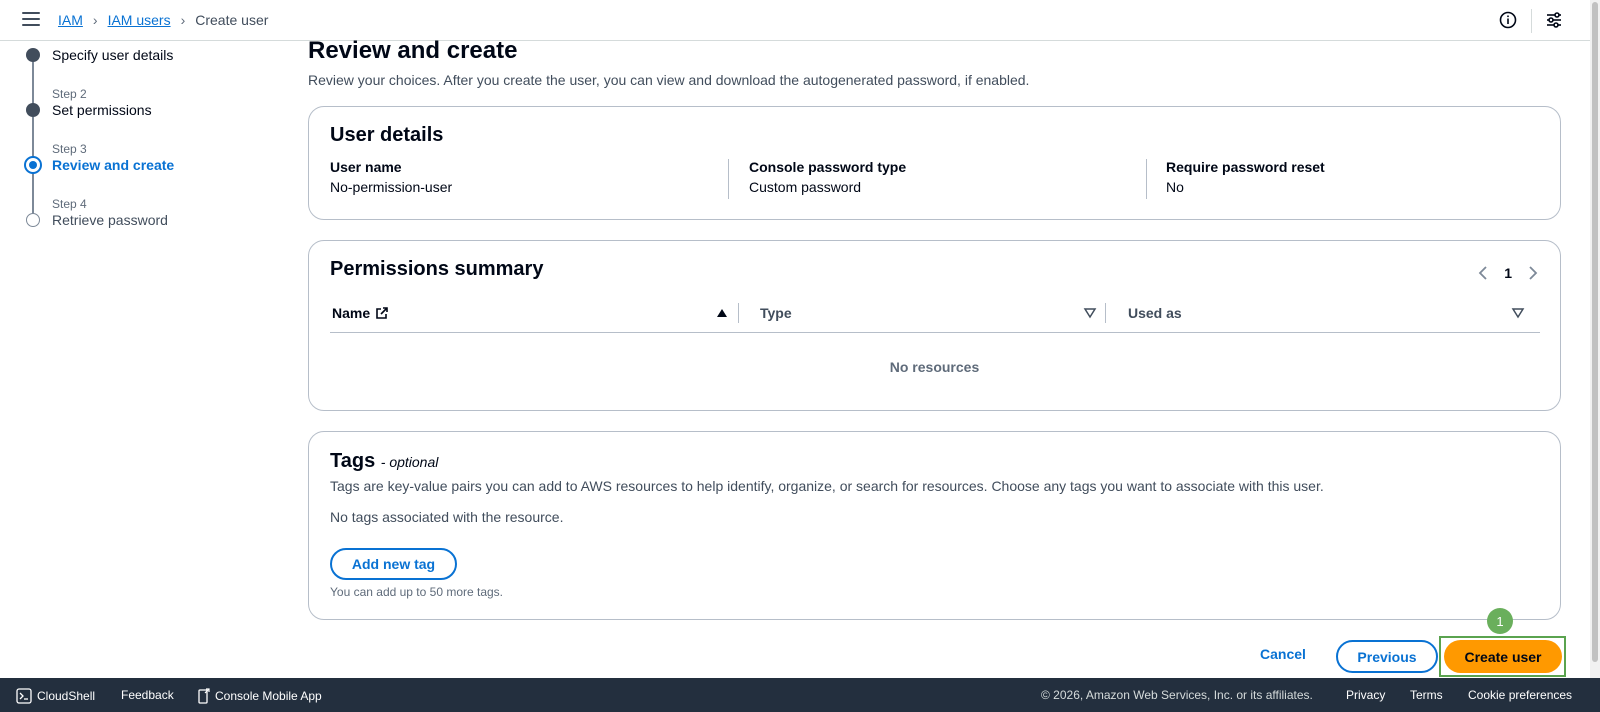 Image resolution: width=1600 pixels, height=712 pixels. Describe the element at coordinates (366, 167) in the screenshot. I see `field-key: User name` at that location.